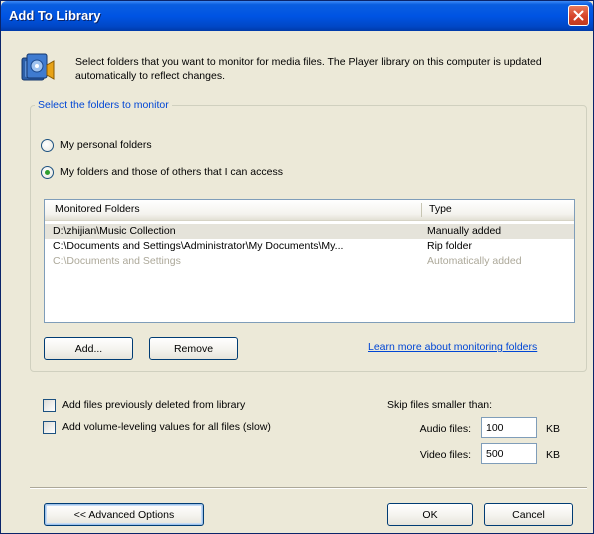 The width and height of the screenshot is (594, 534). Describe the element at coordinates (509, 453) in the screenshot. I see `video-files-size-input` at that location.